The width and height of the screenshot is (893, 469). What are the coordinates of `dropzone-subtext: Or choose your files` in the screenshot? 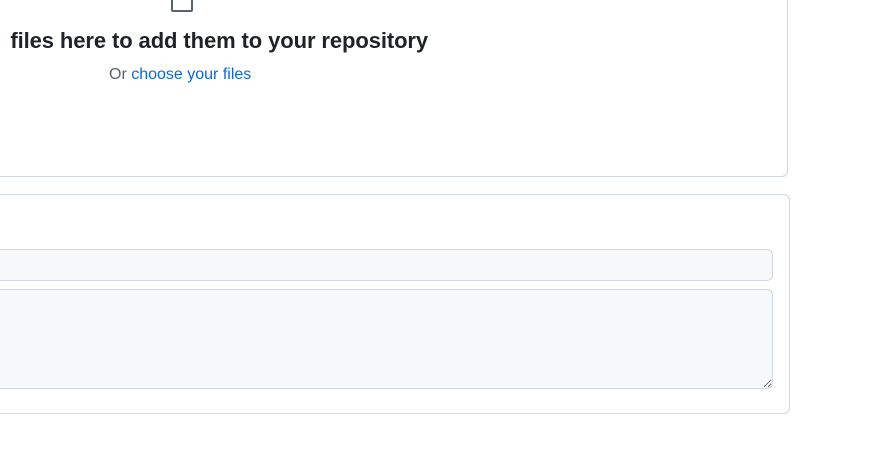 It's located at (180, 75).